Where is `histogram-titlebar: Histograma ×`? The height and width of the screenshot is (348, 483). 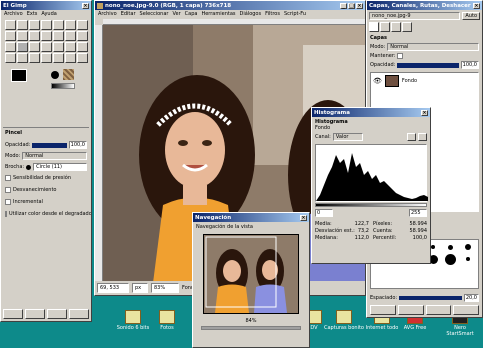 histogram-titlebar: Histograma × is located at coordinates (371, 112).